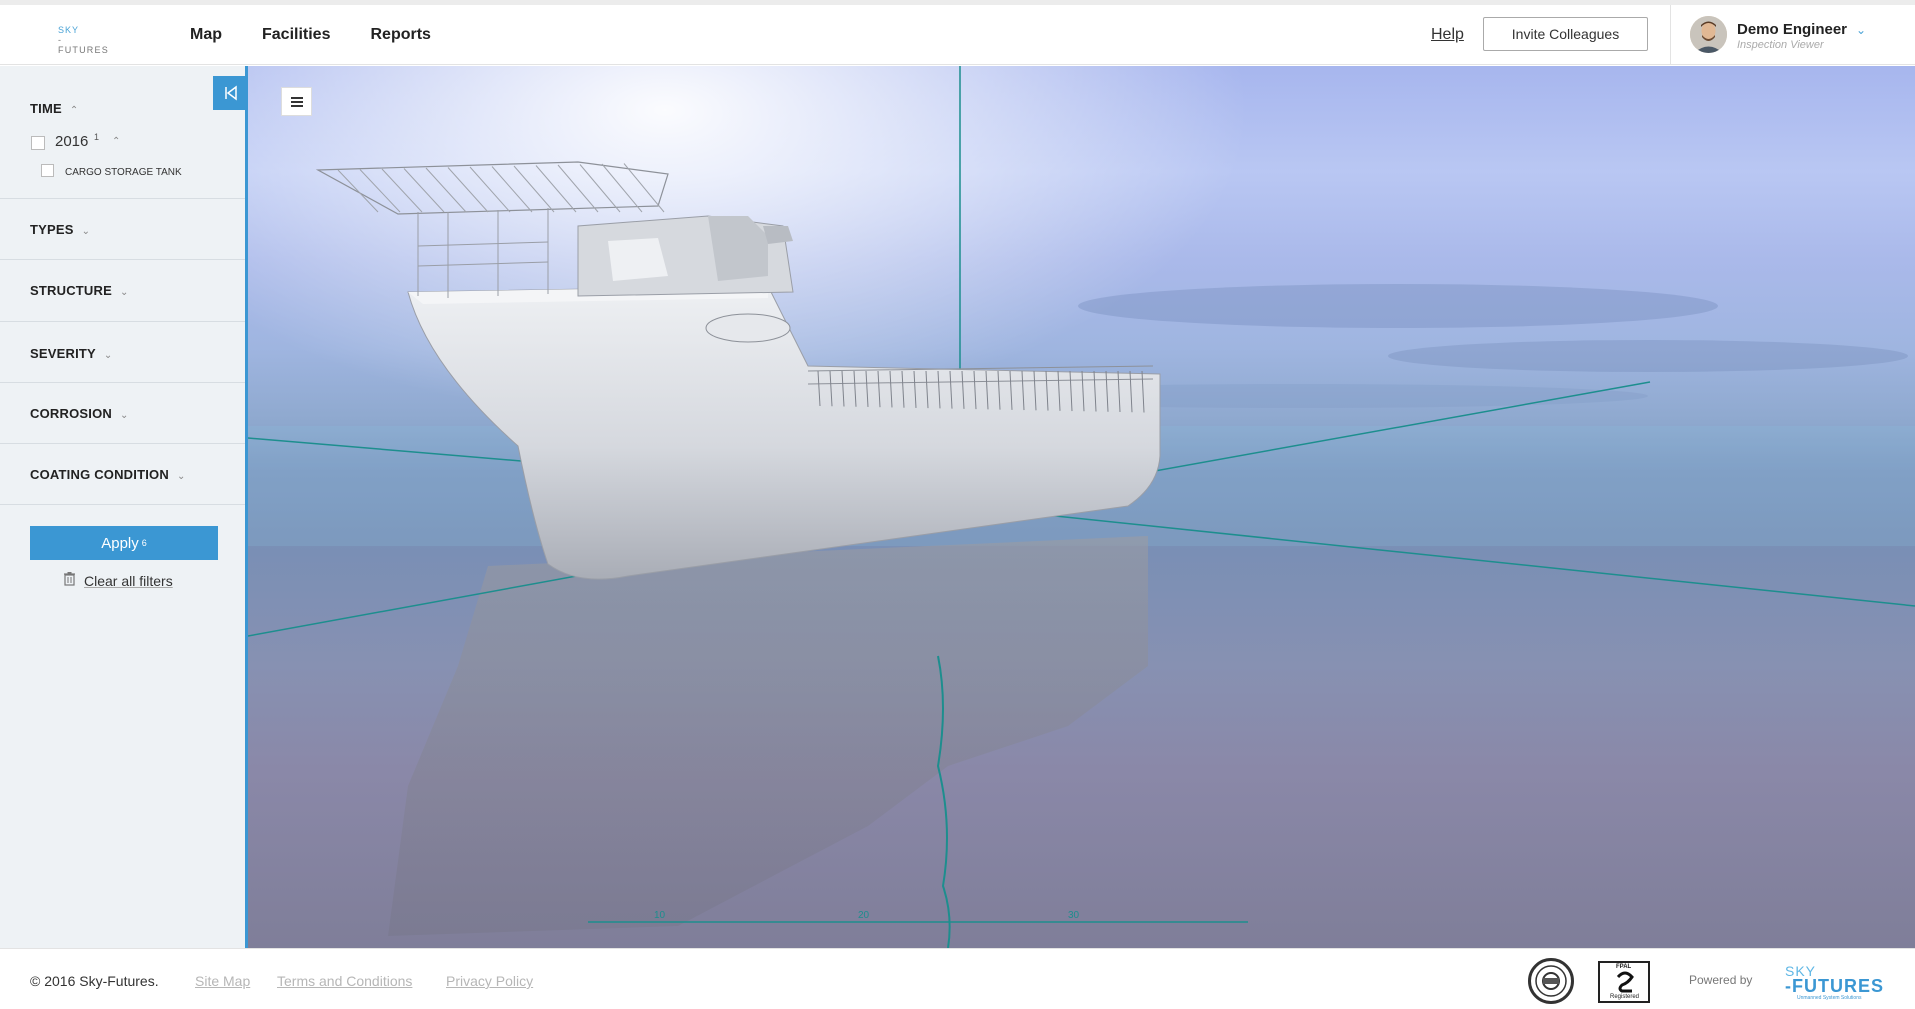 The width and height of the screenshot is (1915, 1009). What do you see at coordinates (71, 413) in the screenshot?
I see `filter-corrosion-label: CORROSION` at bounding box center [71, 413].